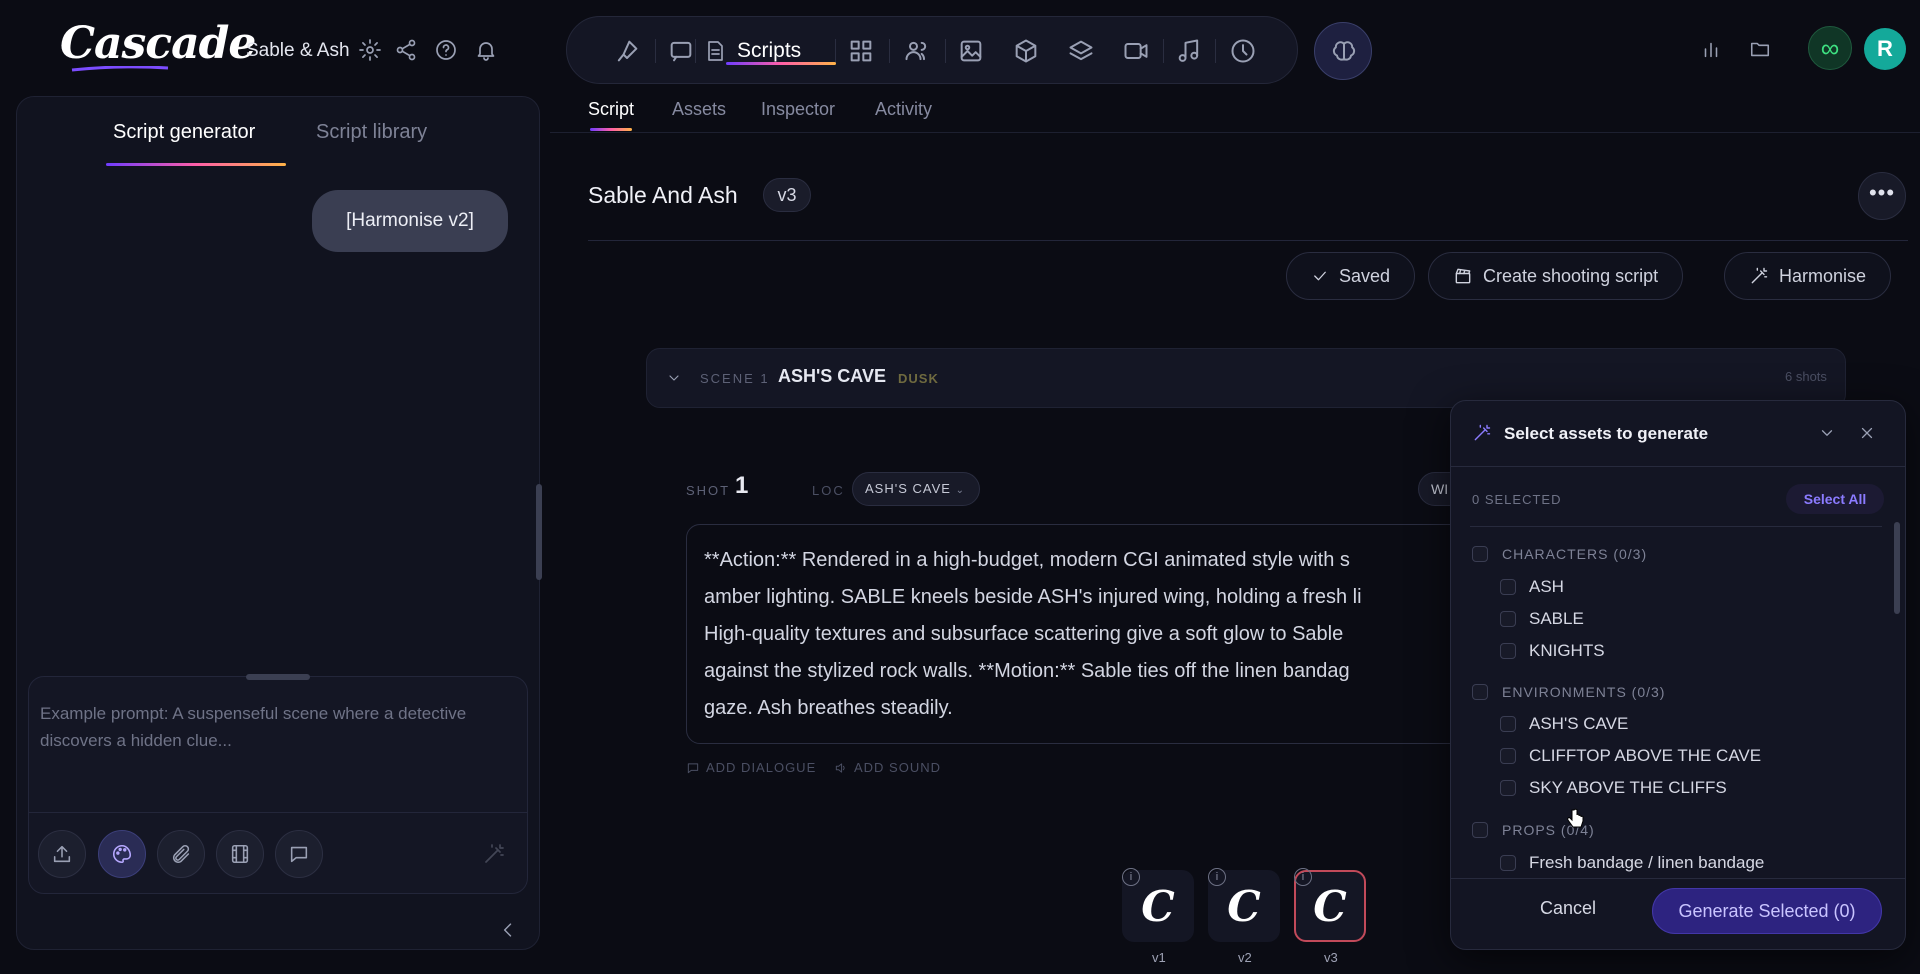 This screenshot has height=974, width=1920. Describe the element at coordinates (903, 109) in the screenshot. I see `subtab-activity: Activity` at that location.